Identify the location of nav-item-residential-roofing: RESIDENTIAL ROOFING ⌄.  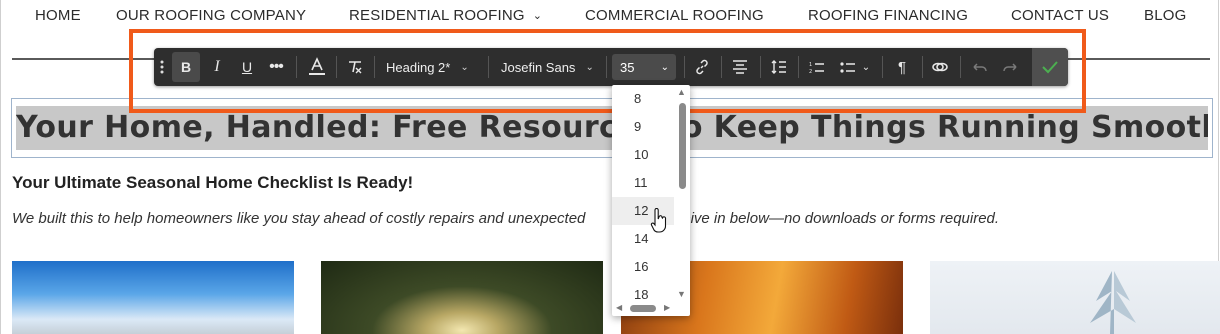
(445, 15).